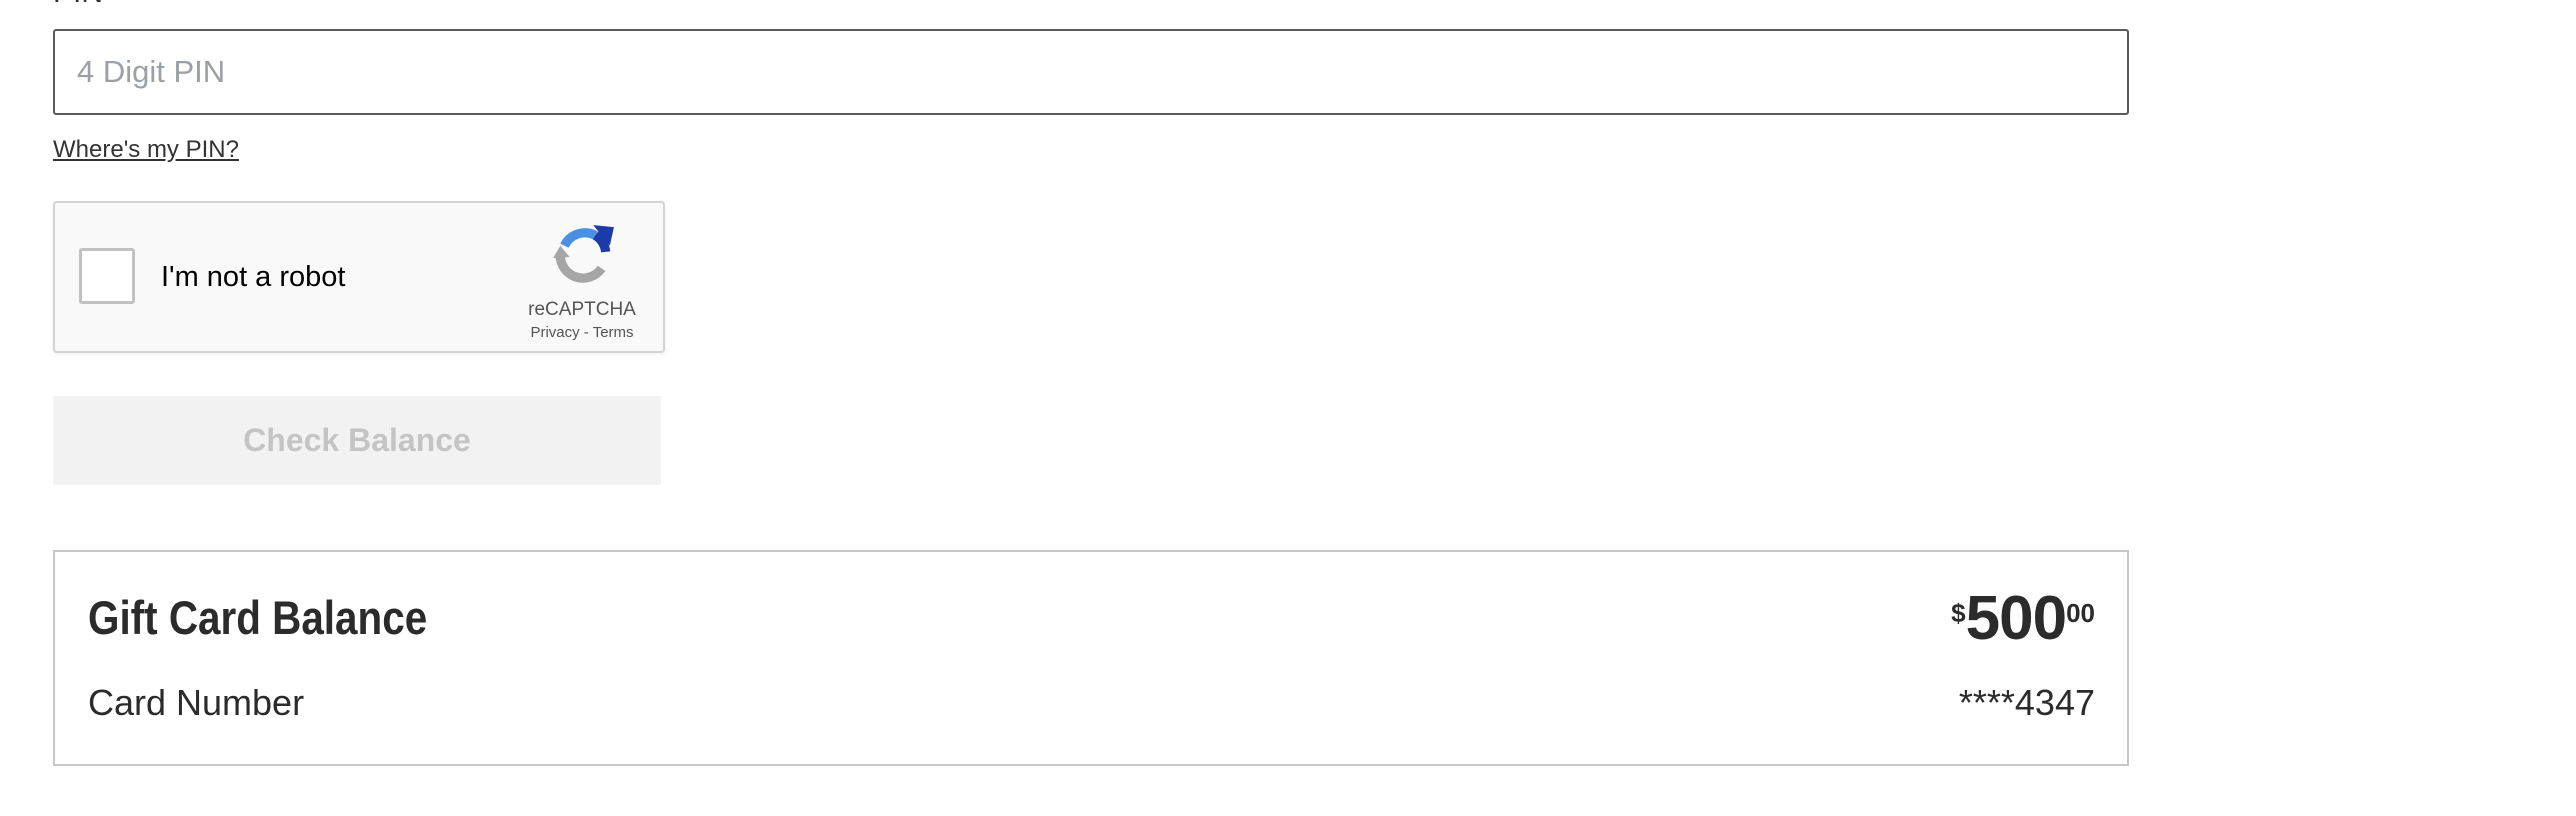 The height and width of the screenshot is (816, 2576). What do you see at coordinates (258, 617) in the screenshot?
I see `balance-title: Gift Card Balance` at bounding box center [258, 617].